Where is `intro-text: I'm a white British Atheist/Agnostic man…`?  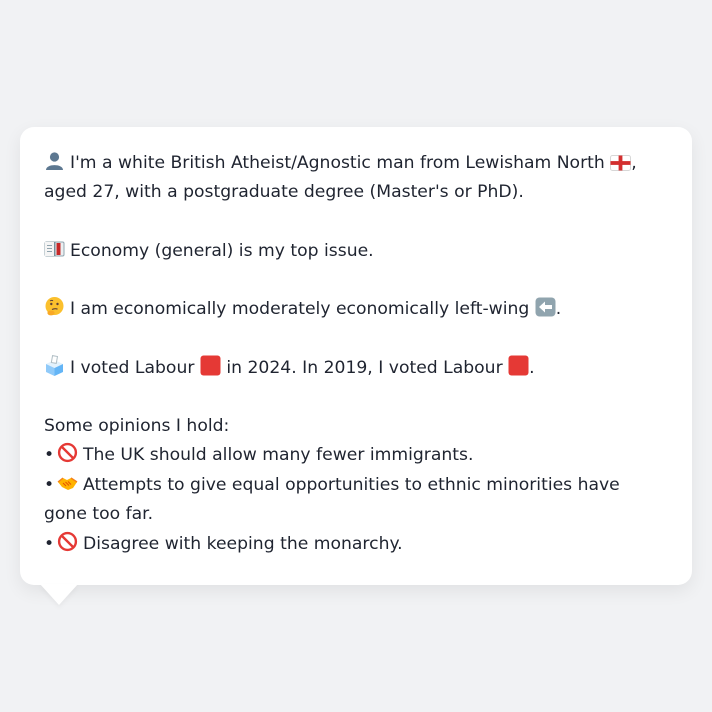 intro-text: I'm a white British Atheist/Agnostic man… is located at coordinates (337, 163).